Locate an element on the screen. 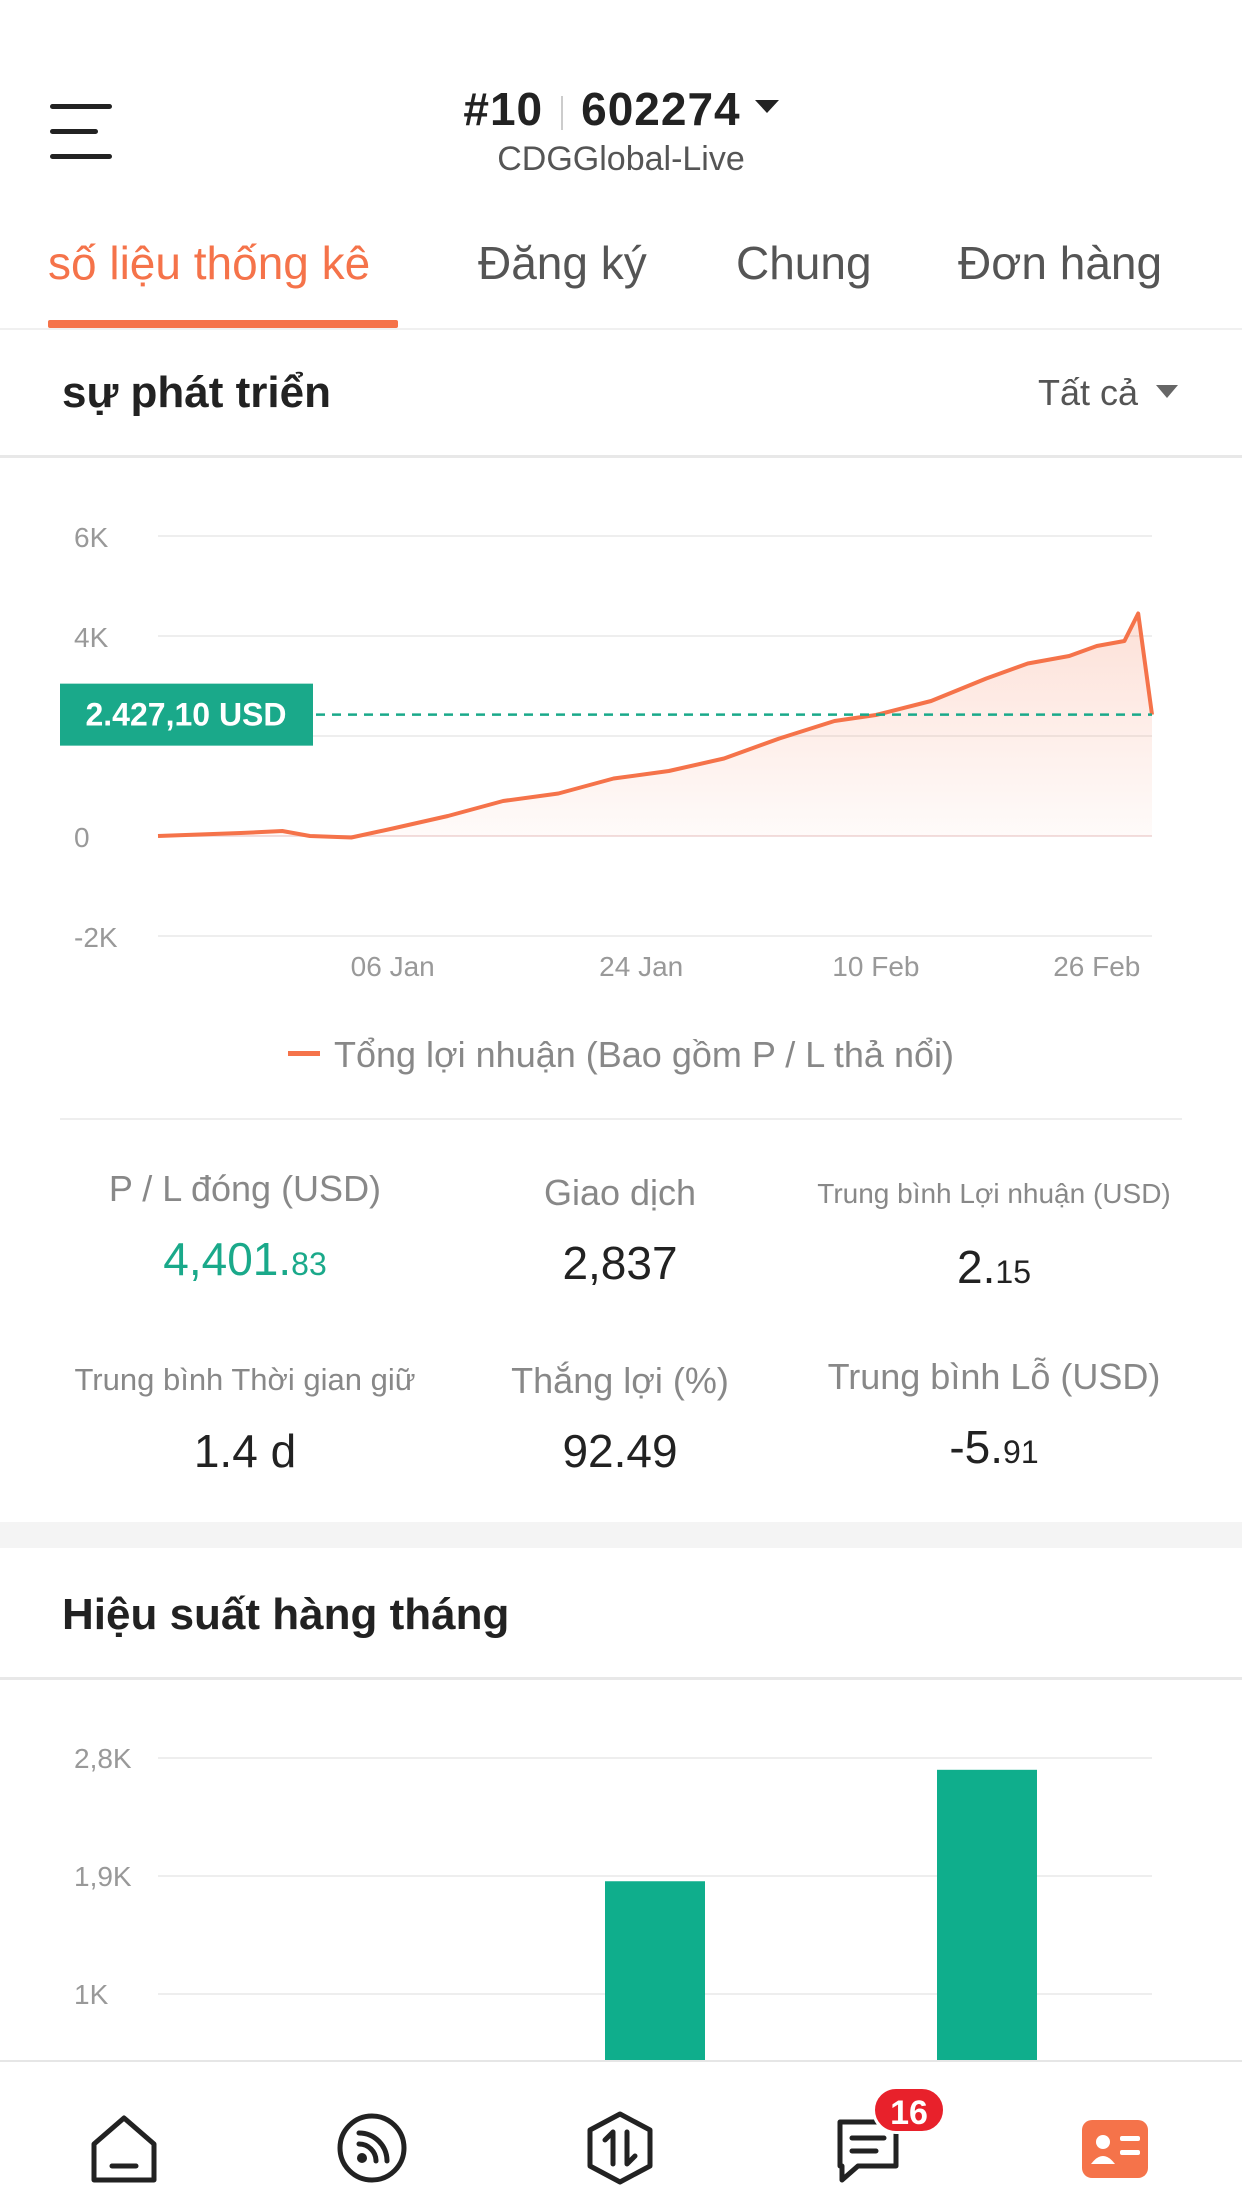 The image size is (1242, 2208). feed-icon is located at coordinates (372, 2148).